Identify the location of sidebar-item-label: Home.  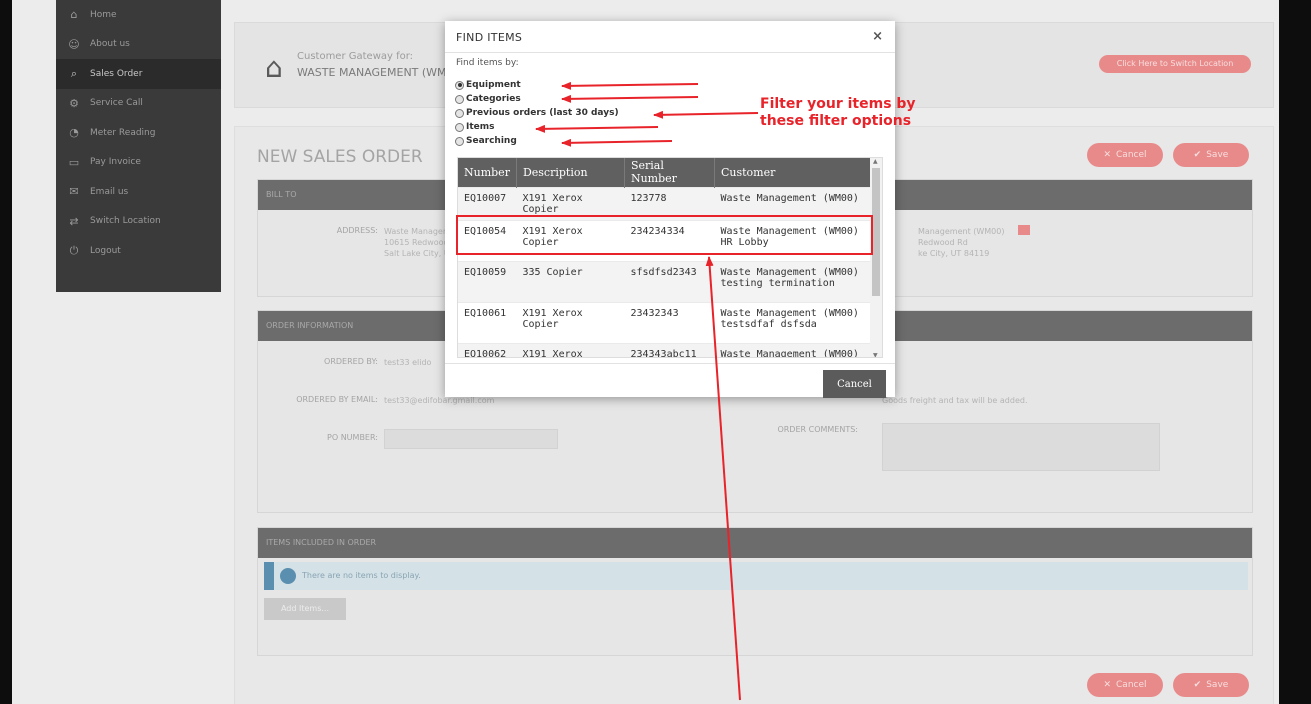
(103, 14).